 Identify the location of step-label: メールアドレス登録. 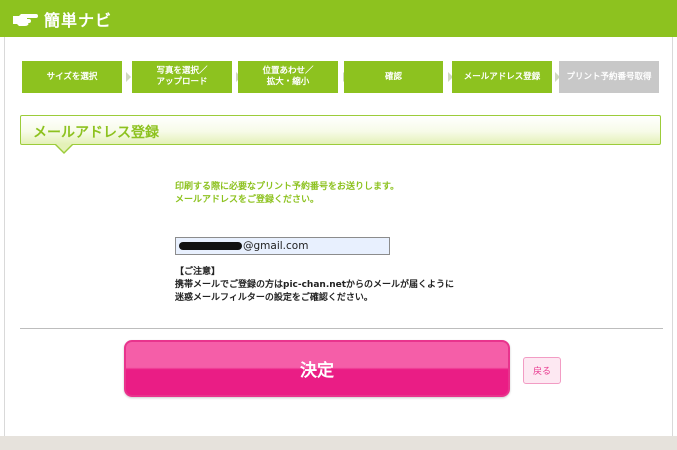
(502, 76).